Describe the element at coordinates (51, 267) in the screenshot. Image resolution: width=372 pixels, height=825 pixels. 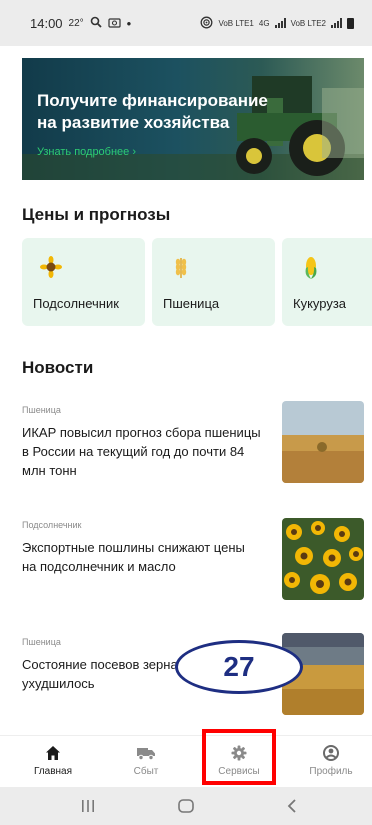
I see `sunflower-icon` at that location.